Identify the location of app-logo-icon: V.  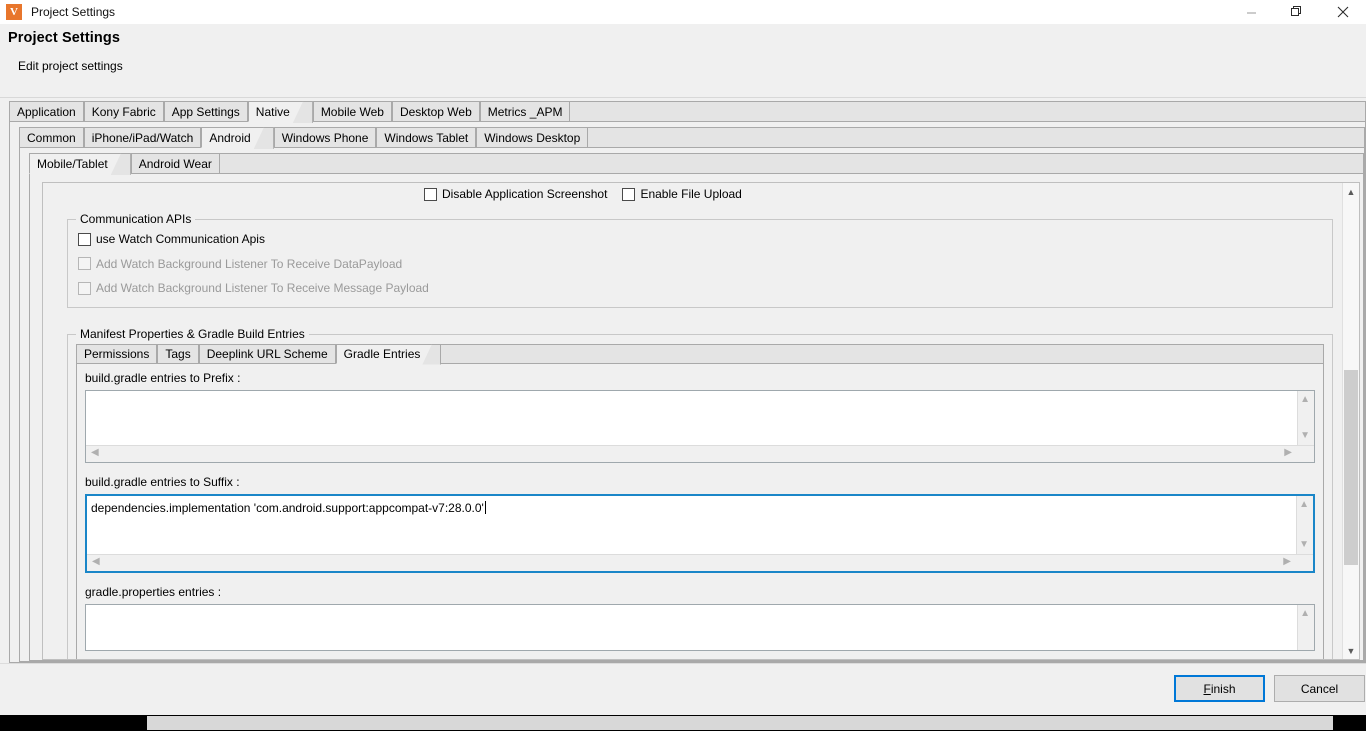
(14, 12).